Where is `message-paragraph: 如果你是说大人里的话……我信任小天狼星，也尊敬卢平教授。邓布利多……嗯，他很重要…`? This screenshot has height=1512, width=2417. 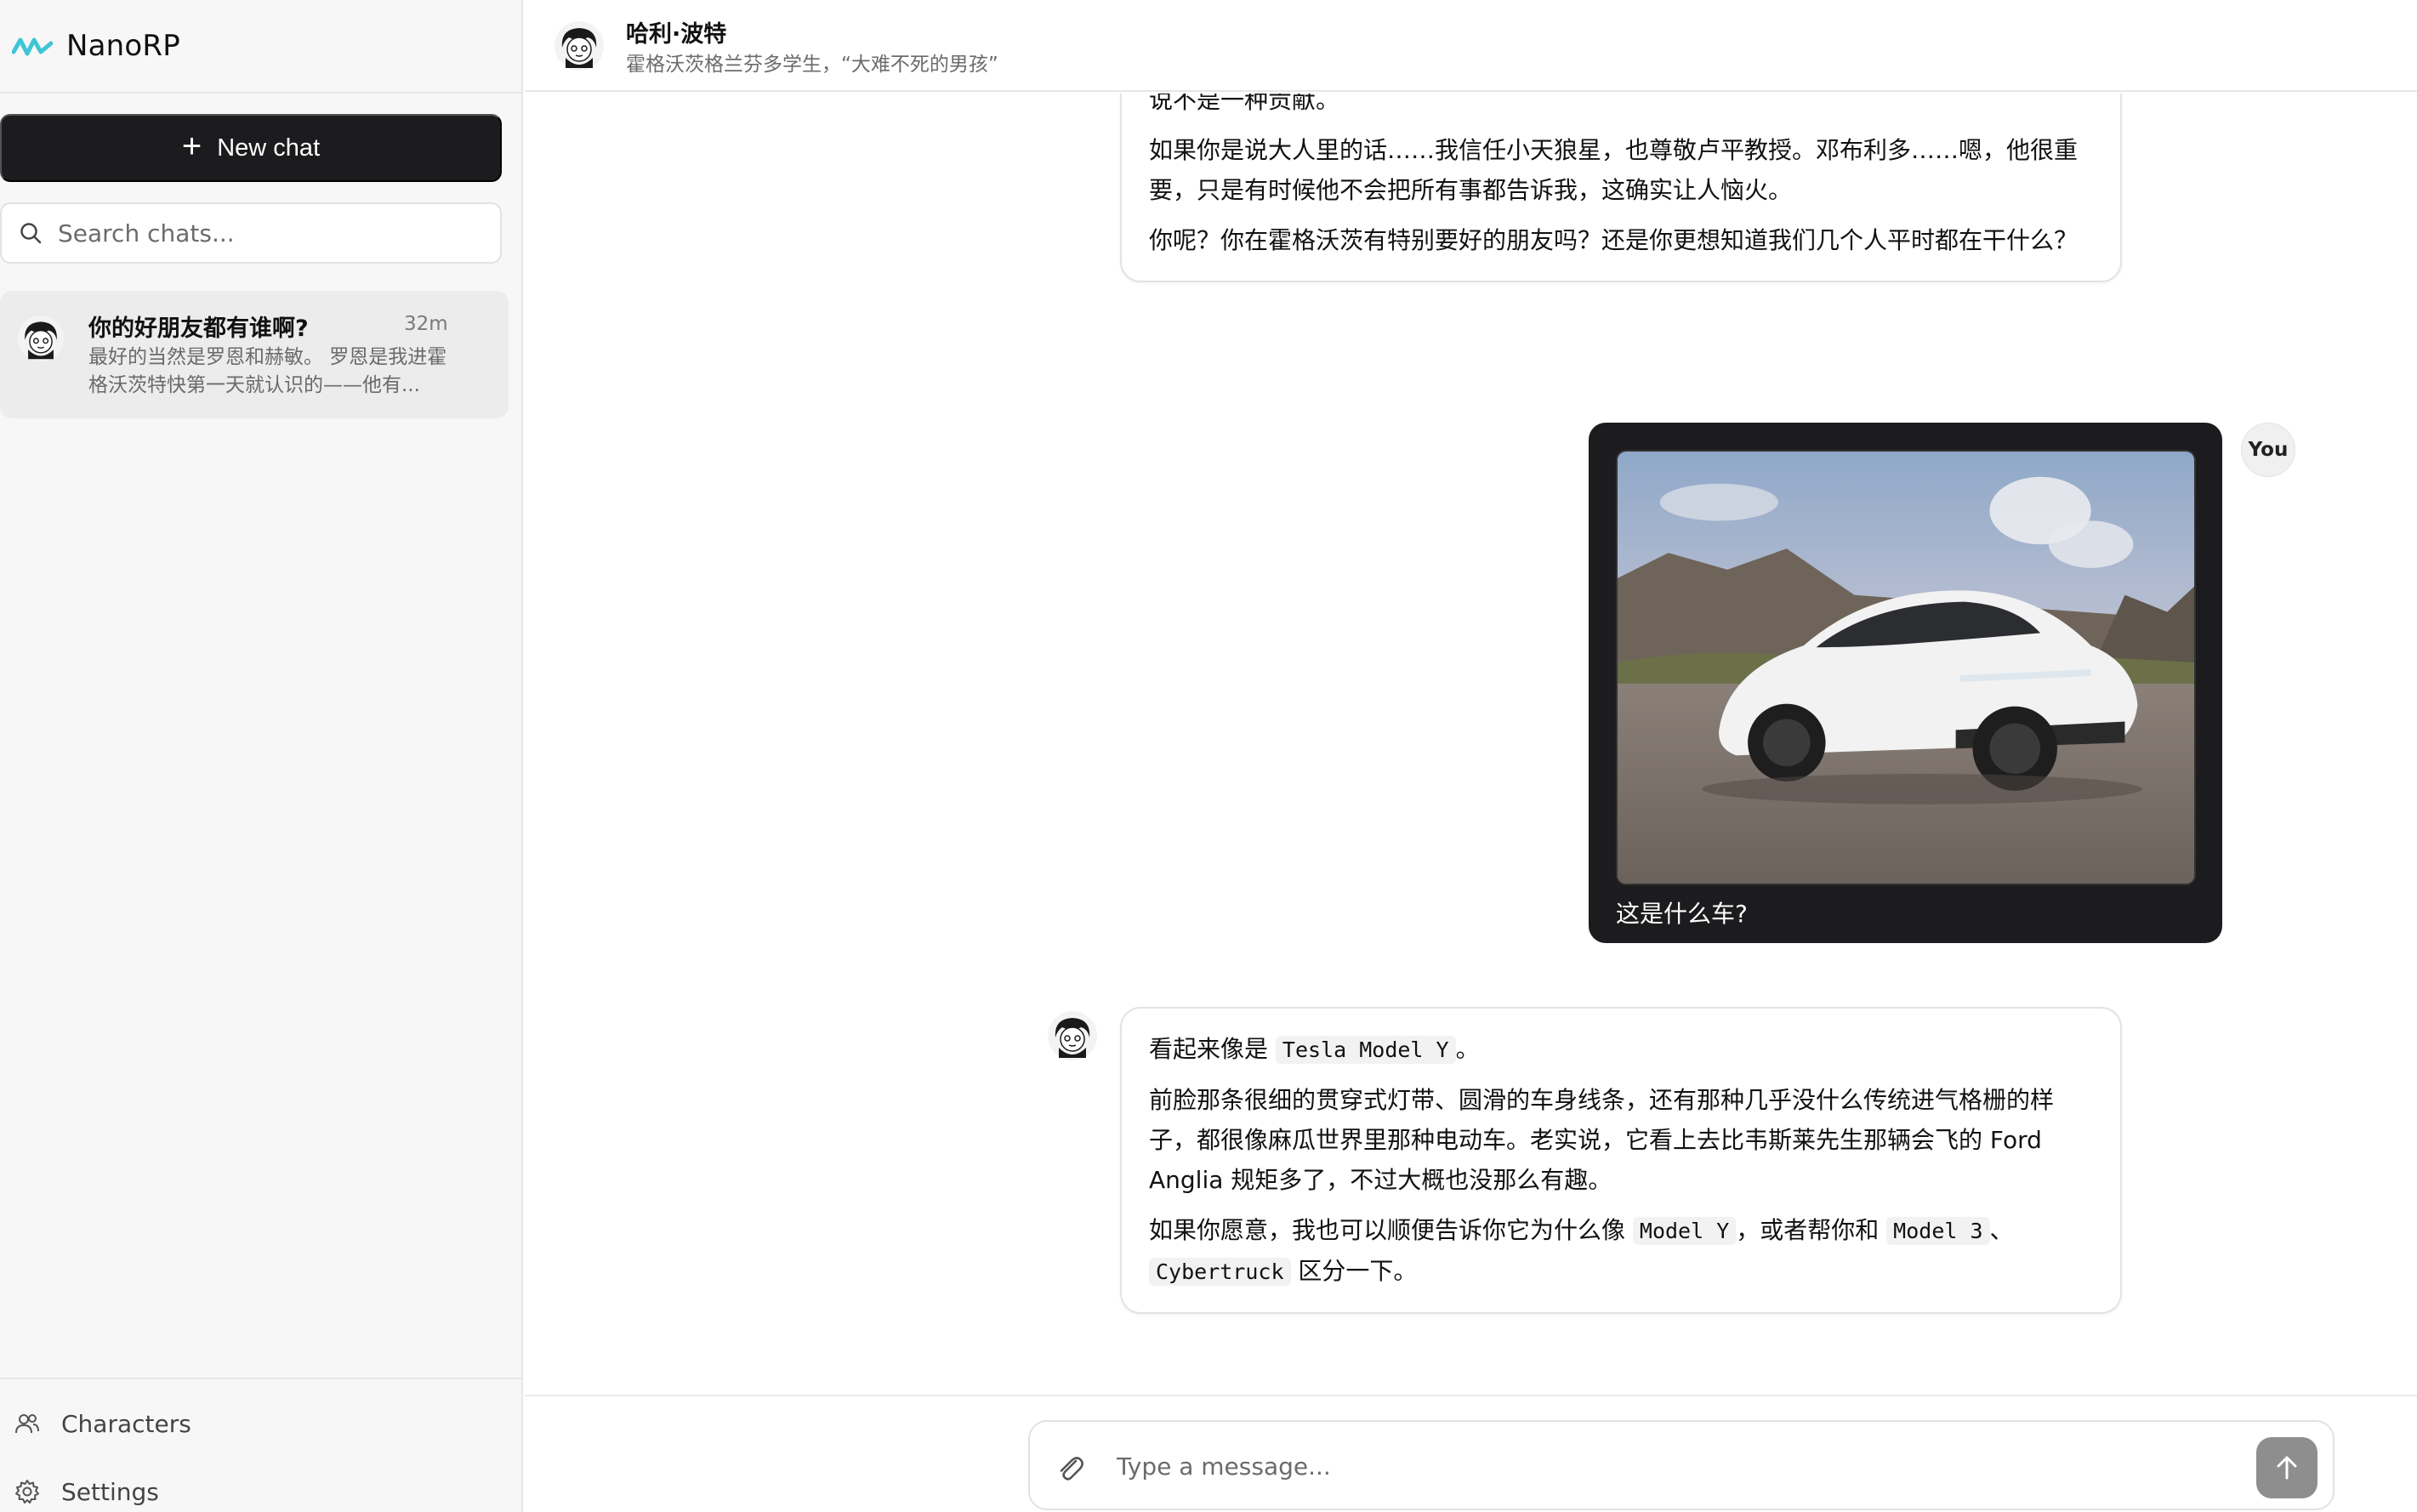 message-paragraph: 如果你是说大人里的话……我信任小天狼星，也尊敬卢平教授。邓布利多……嗯，他很重要… is located at coordinates (1614, 170).